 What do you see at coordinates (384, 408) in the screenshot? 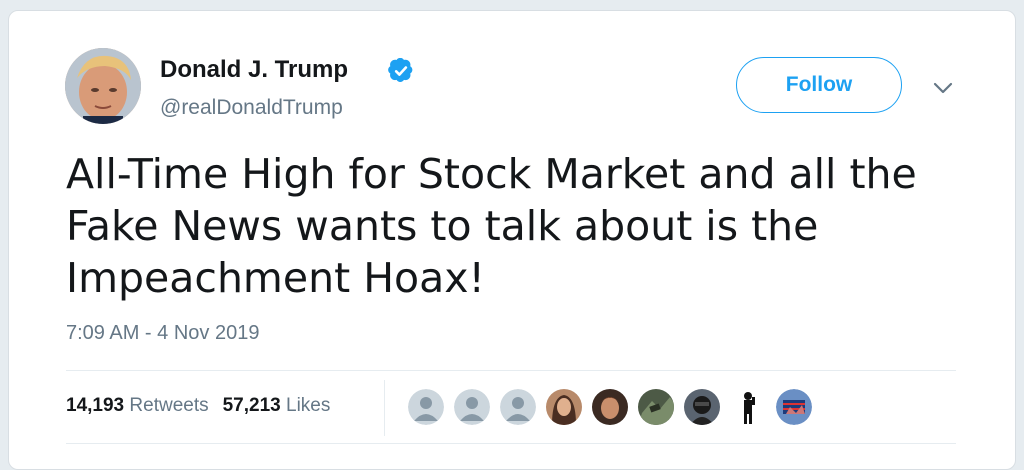
I see `stats-separator` at bounding box center [384, 408].